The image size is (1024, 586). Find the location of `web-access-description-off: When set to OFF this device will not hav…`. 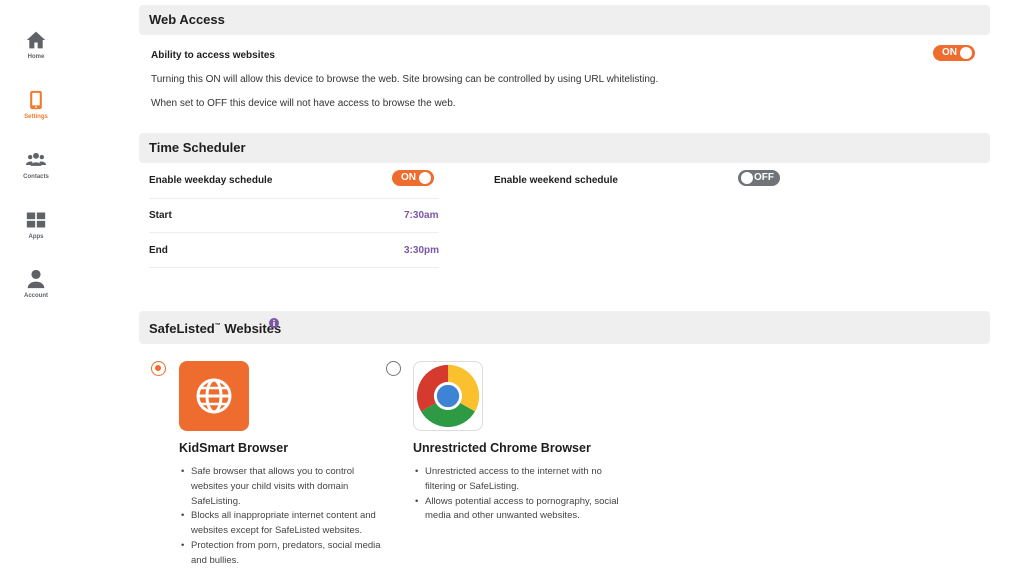

web-access-description-off: When set to OFF this device will not hav… is located at coordinates (303, 103).